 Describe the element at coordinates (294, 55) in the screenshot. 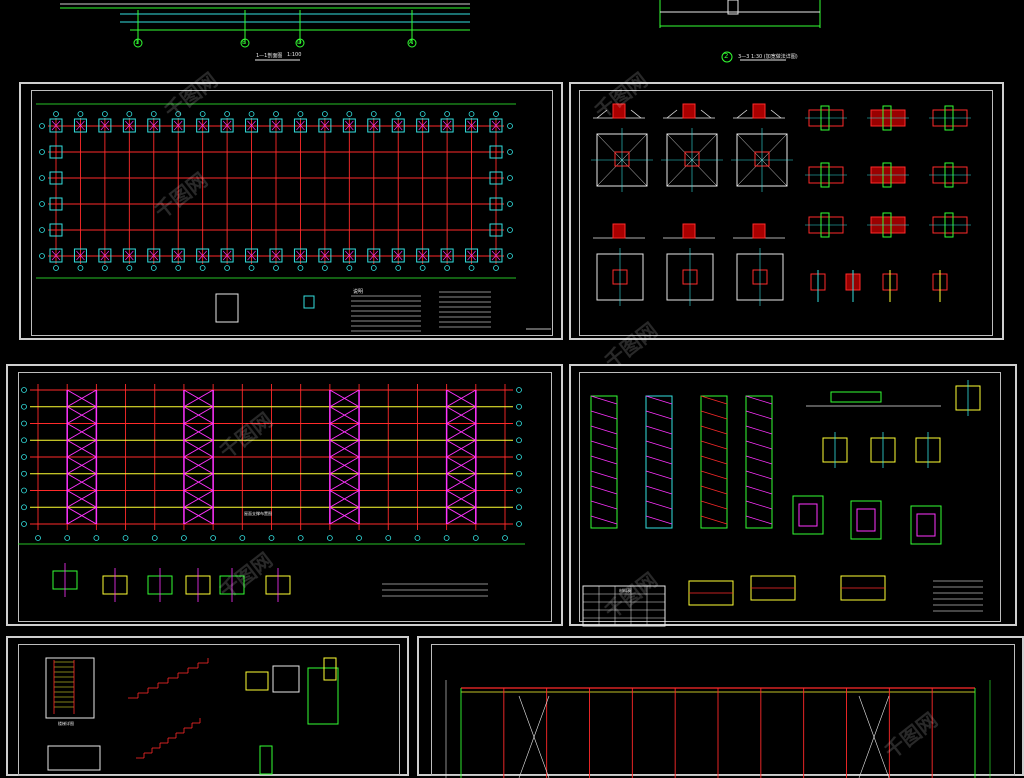

I see `top-section-scale: 1:100` at that location.